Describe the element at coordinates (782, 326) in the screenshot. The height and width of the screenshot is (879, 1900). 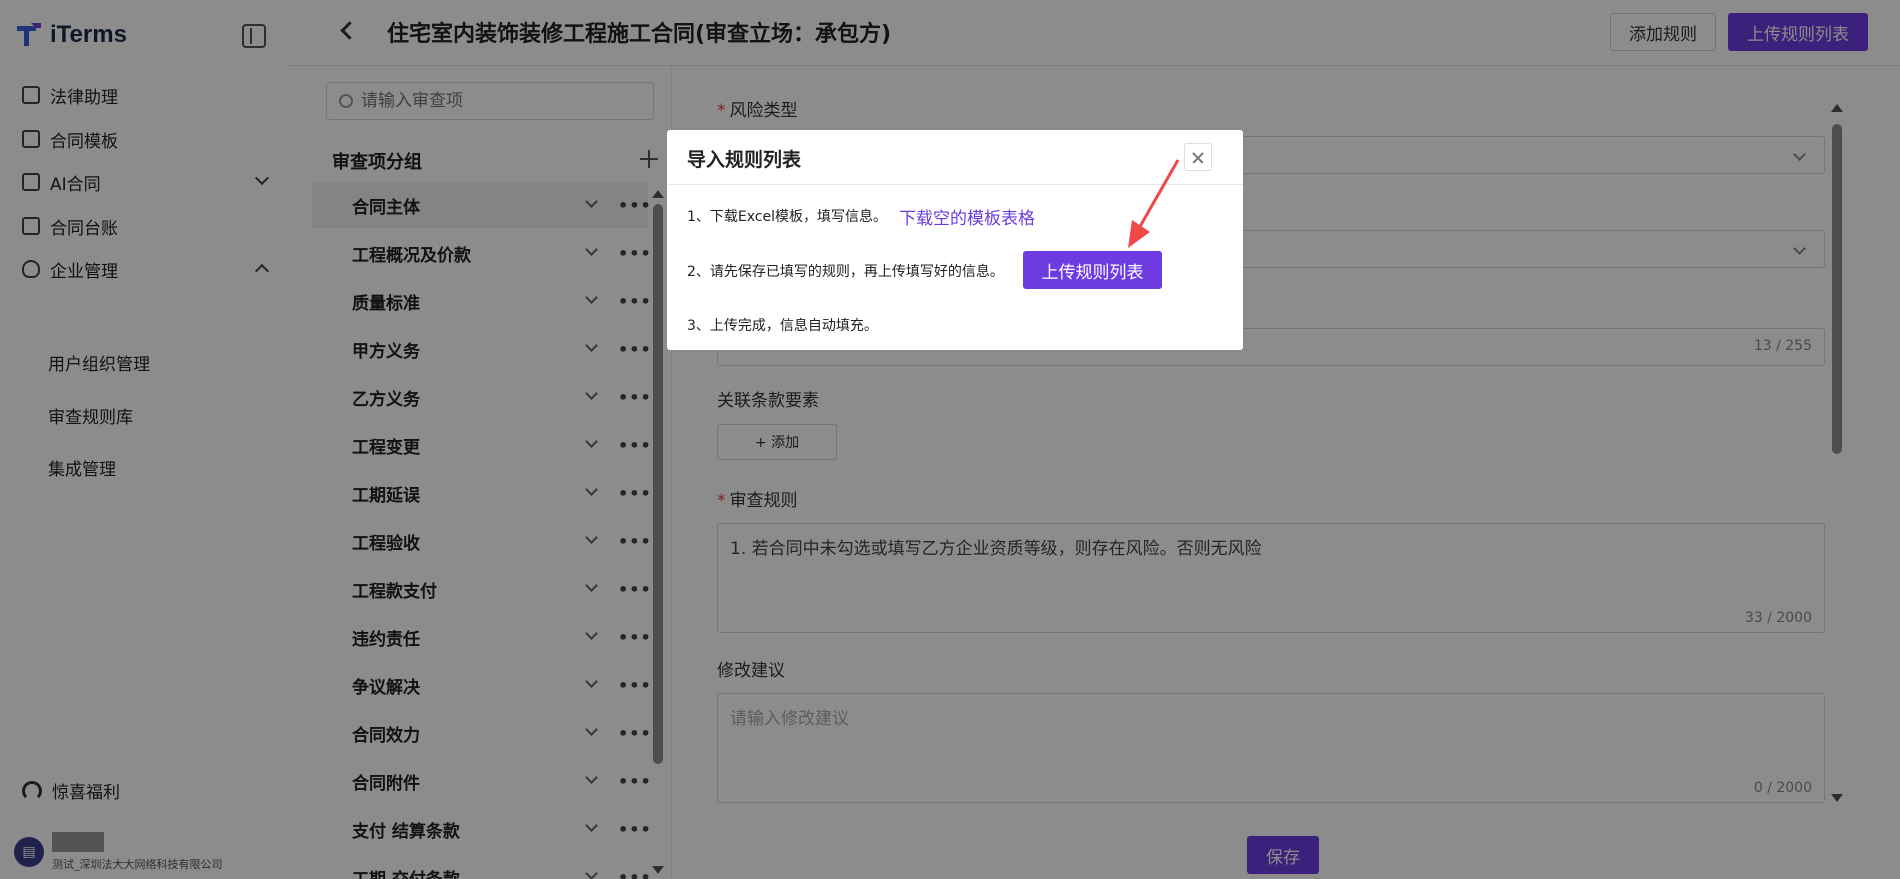
I see `modal-step-3: 3、上传完成，信息自动填充。` at that location.